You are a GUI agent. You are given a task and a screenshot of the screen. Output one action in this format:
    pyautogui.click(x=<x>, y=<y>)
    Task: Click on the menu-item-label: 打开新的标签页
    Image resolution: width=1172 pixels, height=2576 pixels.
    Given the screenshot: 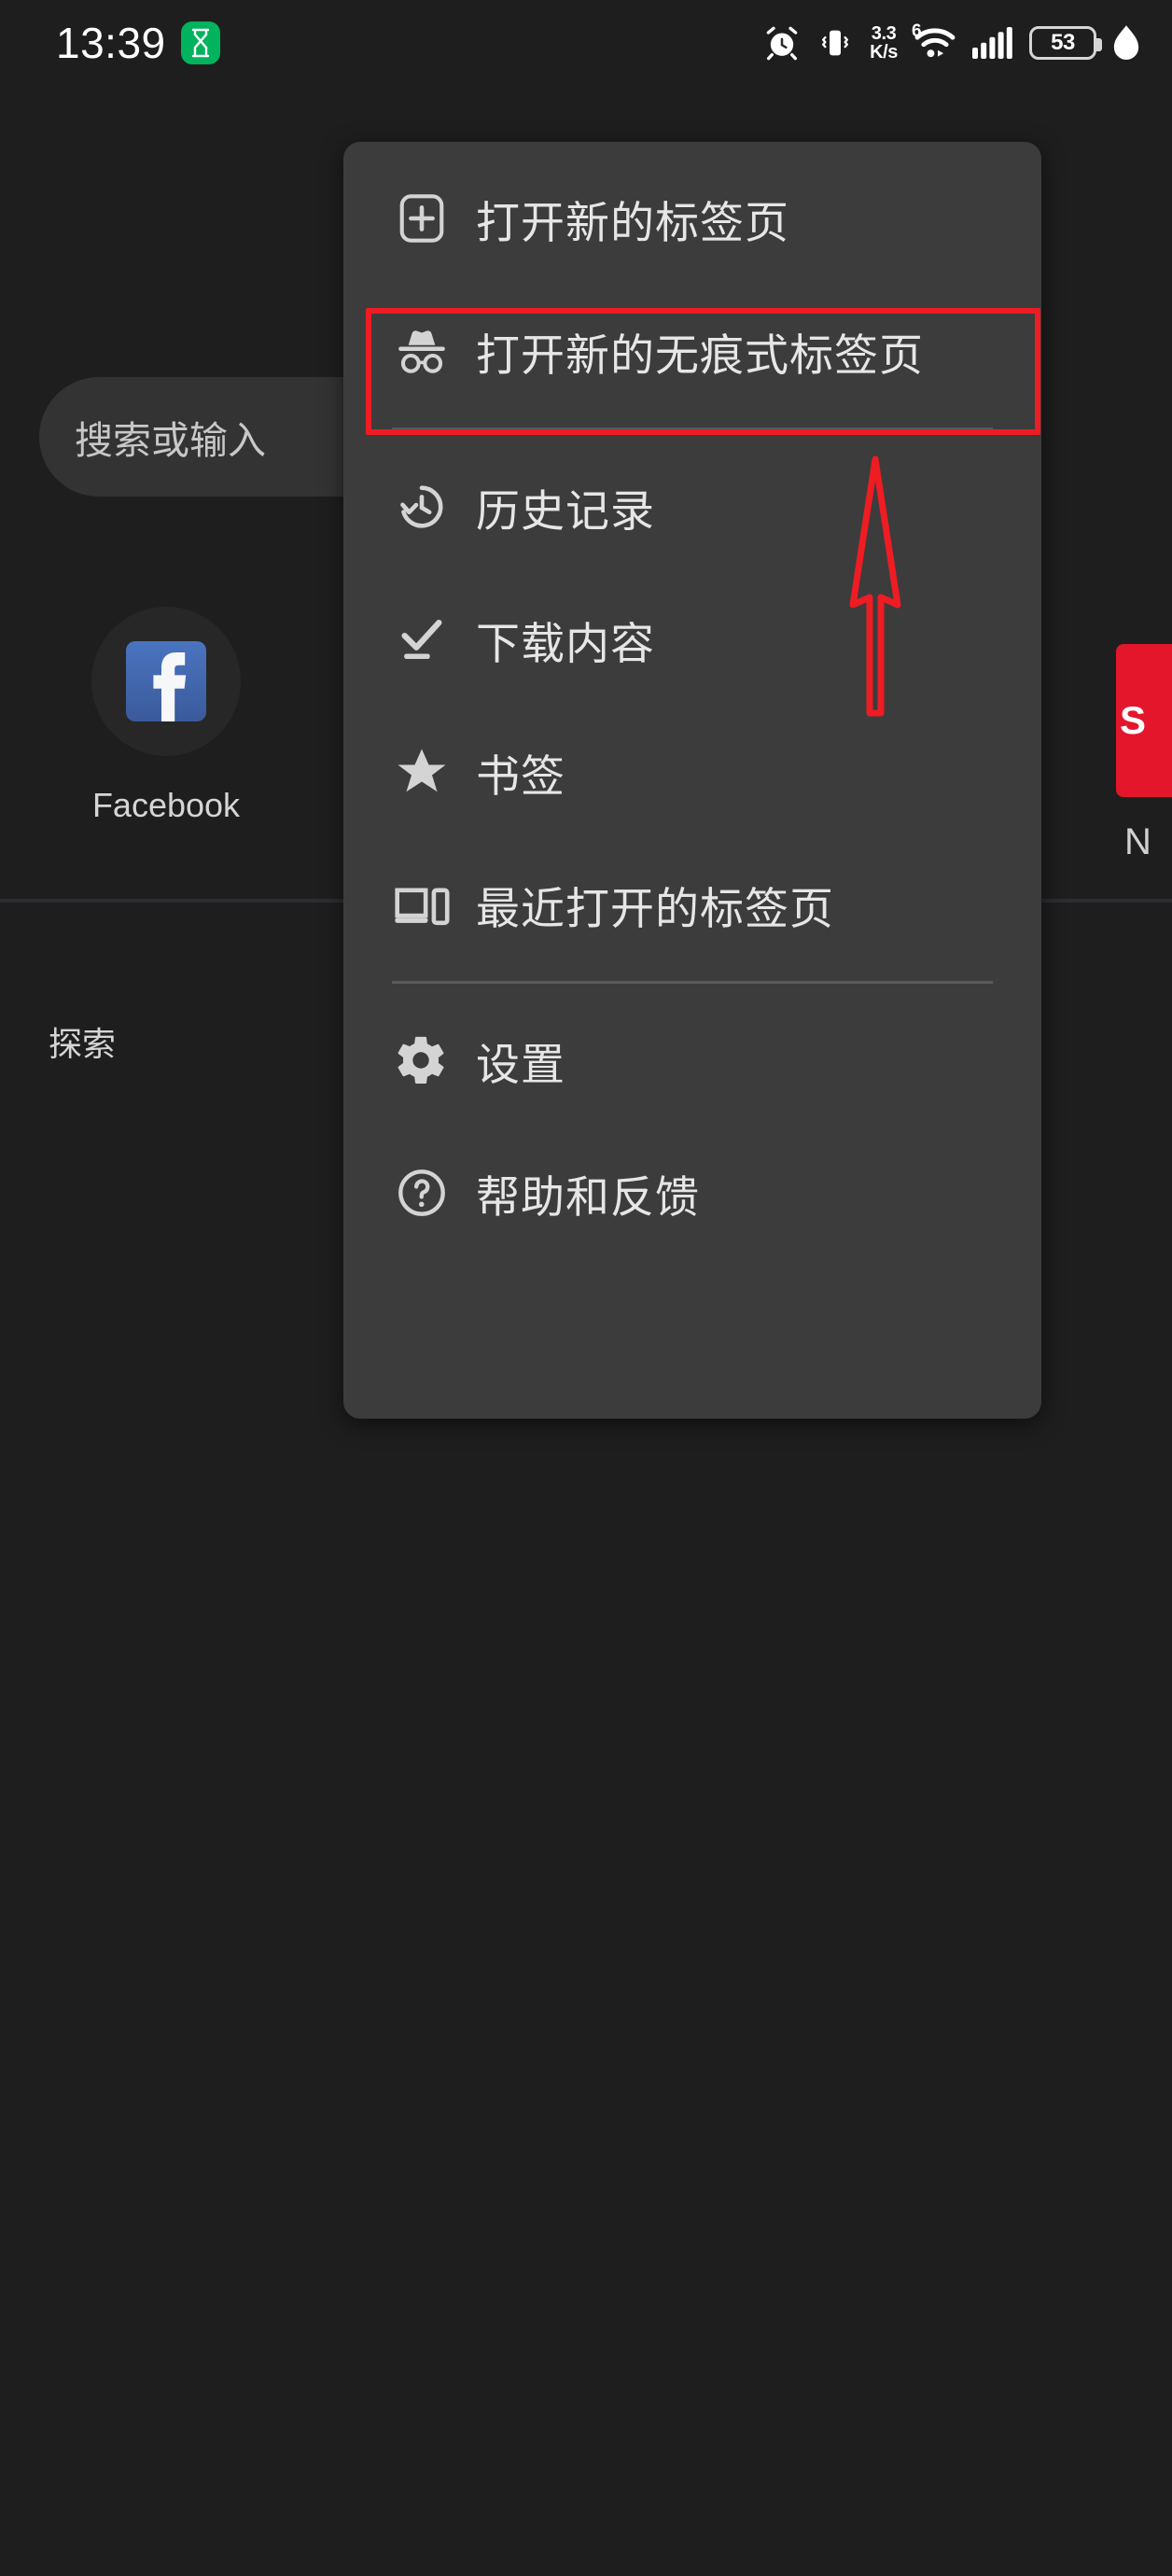 What is the action you would take?
    pyautogui.click(x=632, y=222)
    